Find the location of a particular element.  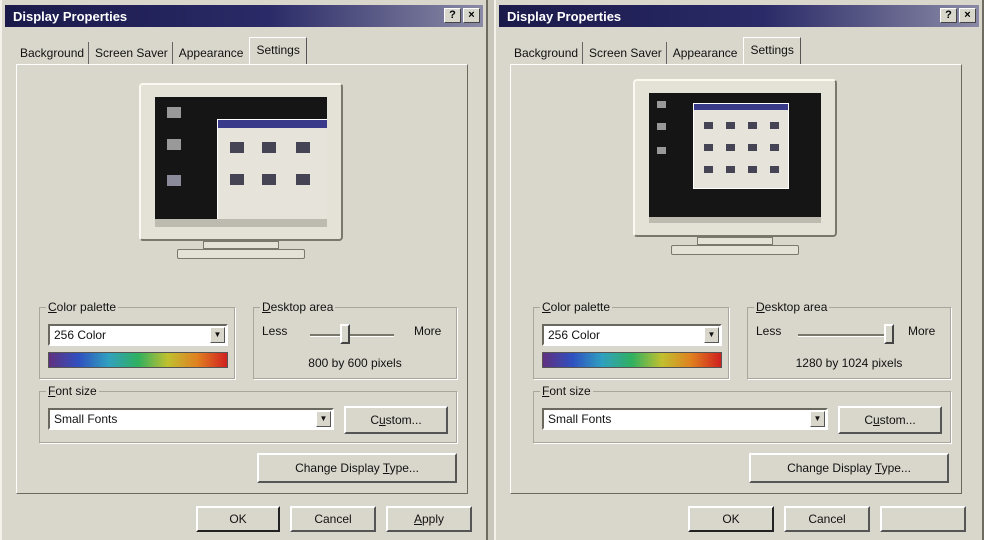

resolution-value: 1280 by 1024 pixels is located at coordinates (849, 363).